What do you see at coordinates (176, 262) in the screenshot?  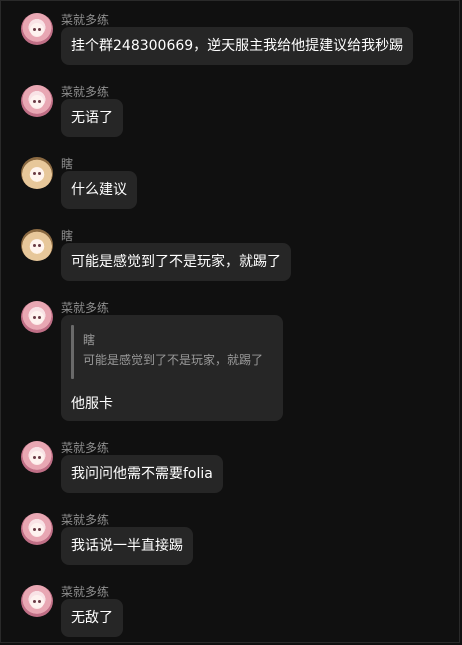 I see `message-bubble: 可能是感觉到了不是玩家，就踢了` at bounding box center [176, 262].